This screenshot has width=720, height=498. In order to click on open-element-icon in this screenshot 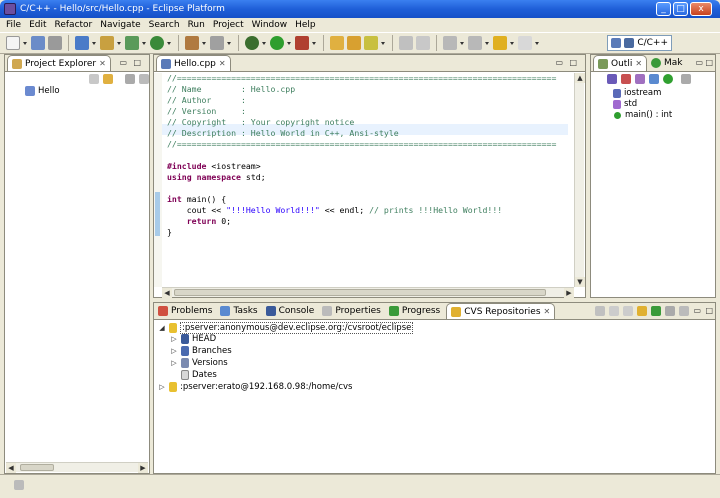, I will do `click(354, 43)`.